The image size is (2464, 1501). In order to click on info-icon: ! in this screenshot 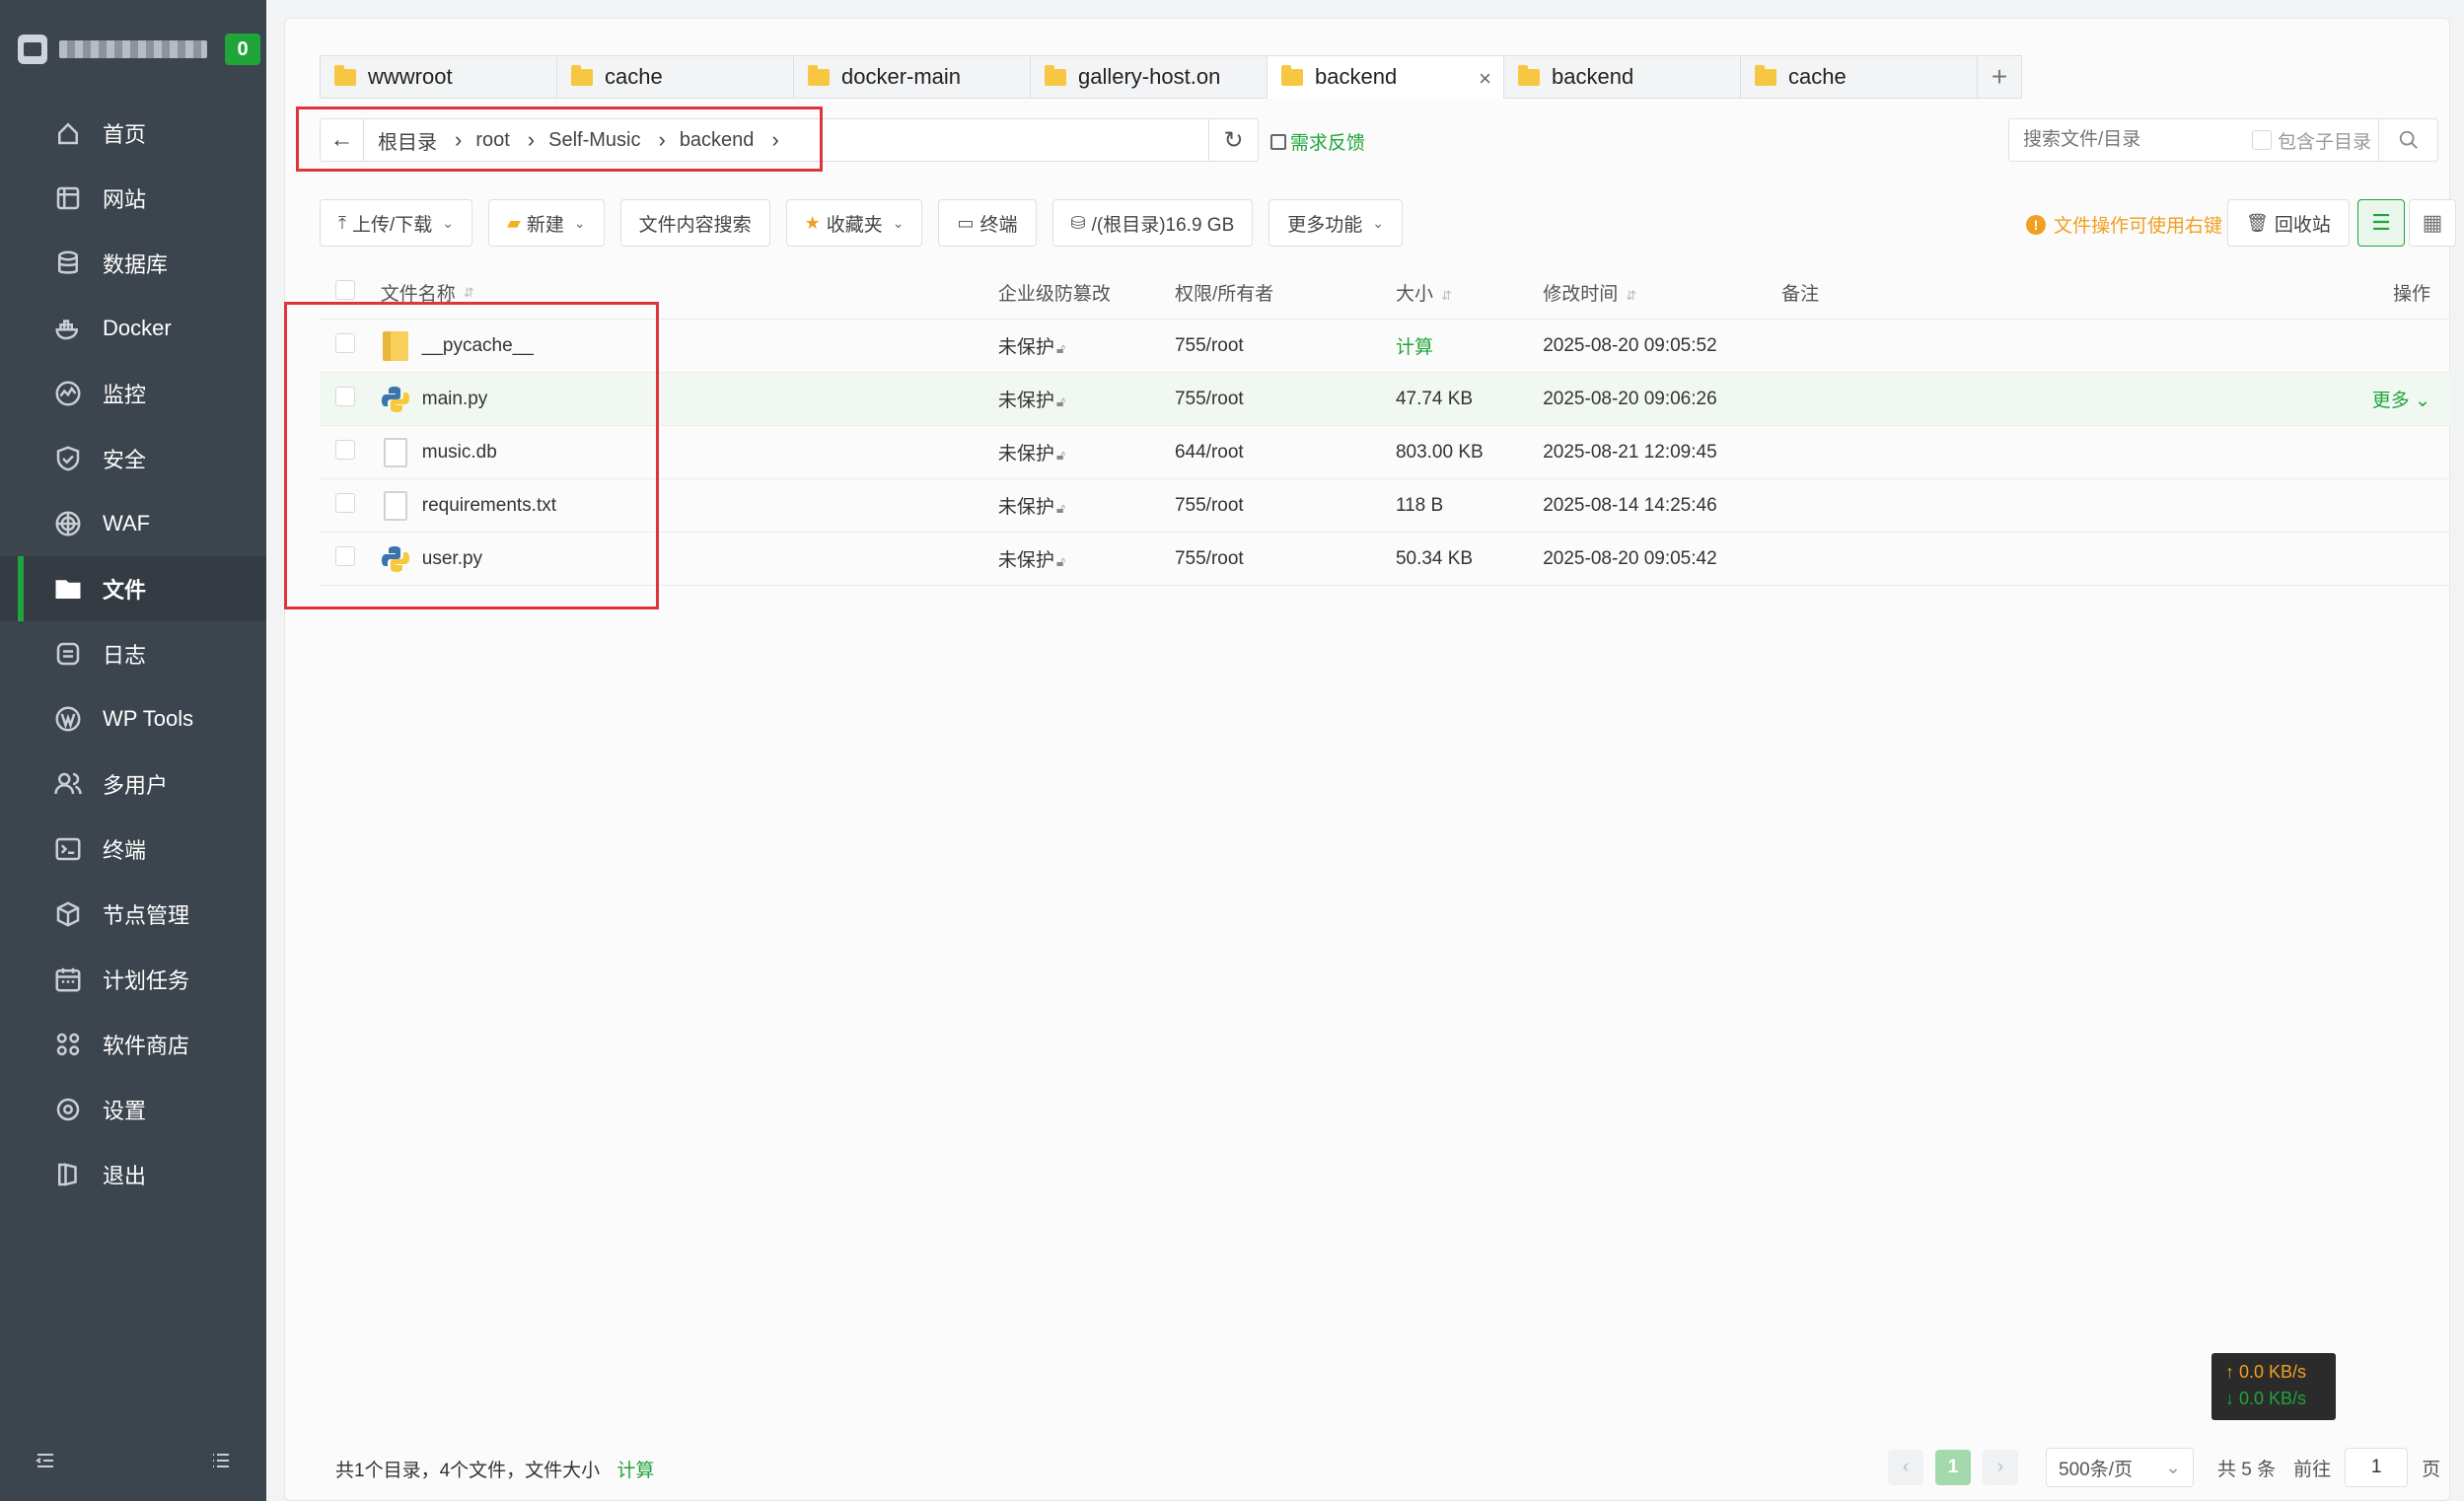, I will do `click(2036, 224)`.